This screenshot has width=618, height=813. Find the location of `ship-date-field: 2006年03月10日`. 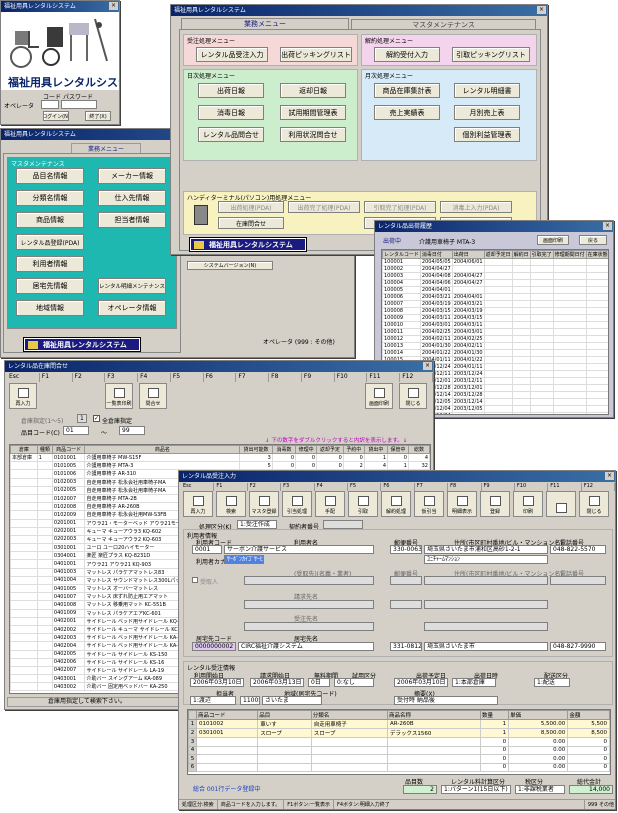

ship-date-field: 2006年03月10日 is located at coordinates (421, 682).